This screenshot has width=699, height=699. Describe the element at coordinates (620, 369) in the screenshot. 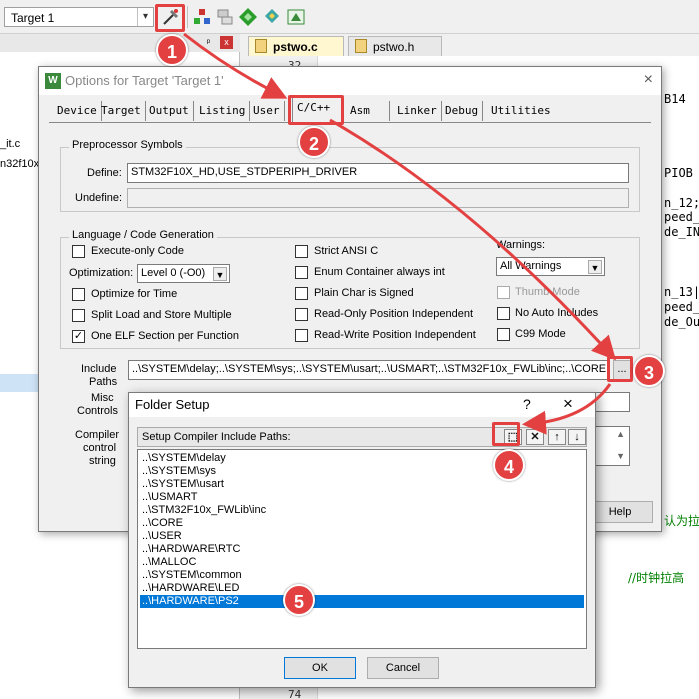

I see `highlight-browse-button` at that location.